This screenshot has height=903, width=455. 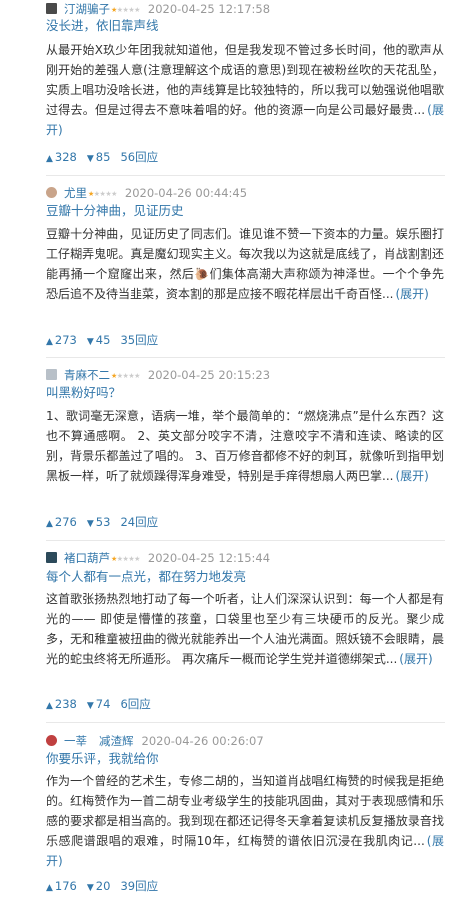 I want to click on downvote-count: 85, so click(x=103, y=157).